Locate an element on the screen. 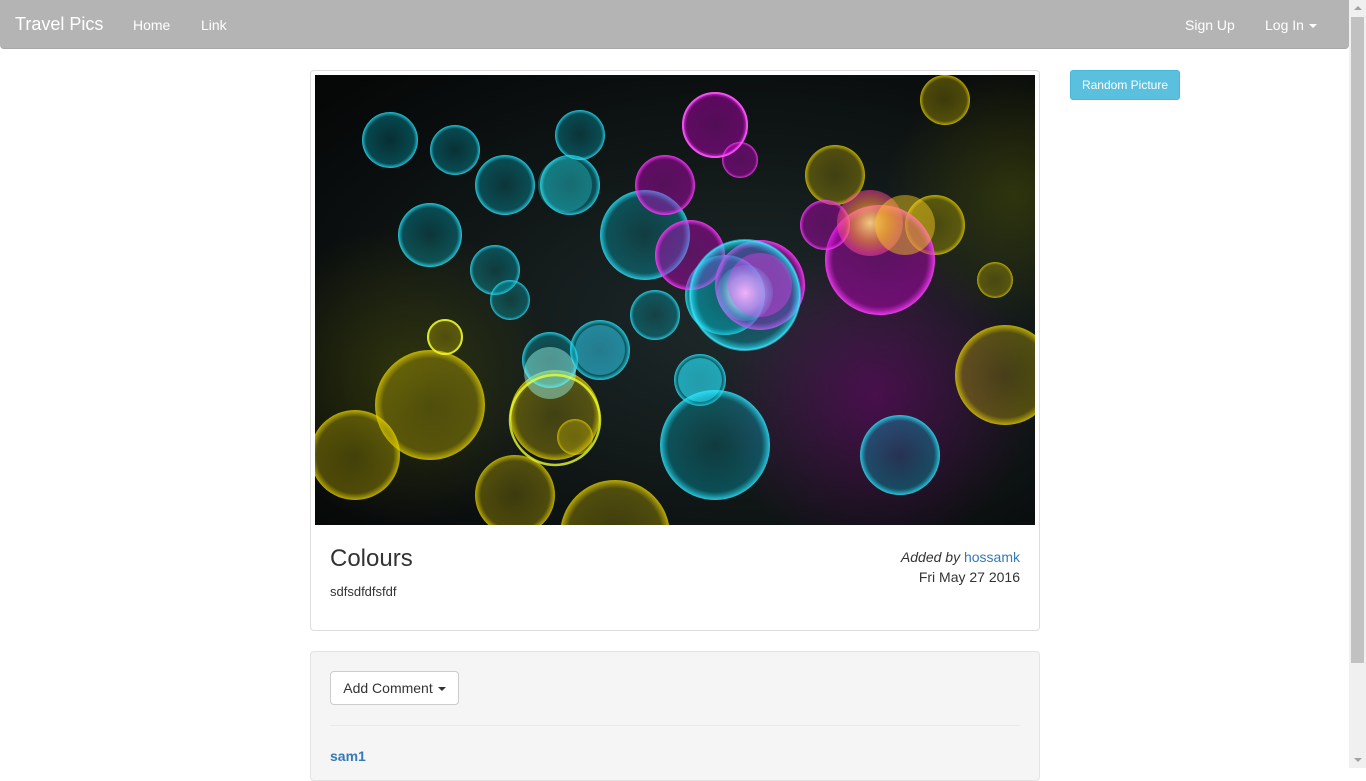 This screenshot has height=781, width=1366. sign-up-link: Sign Up is located at coordinates (1210, 25).